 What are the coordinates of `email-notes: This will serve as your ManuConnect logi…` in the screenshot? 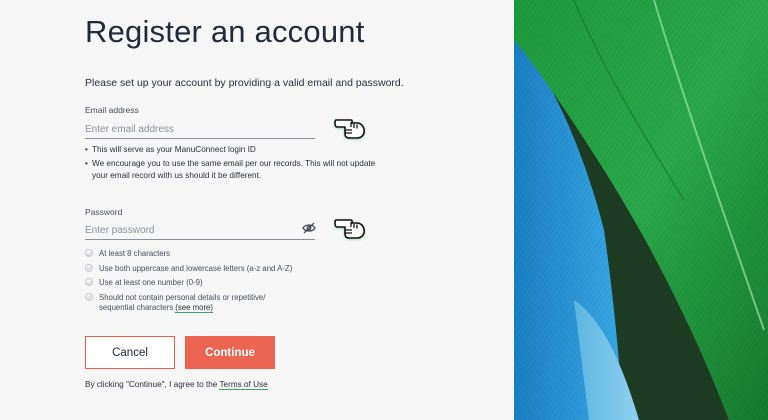 It's located at (235, 164).